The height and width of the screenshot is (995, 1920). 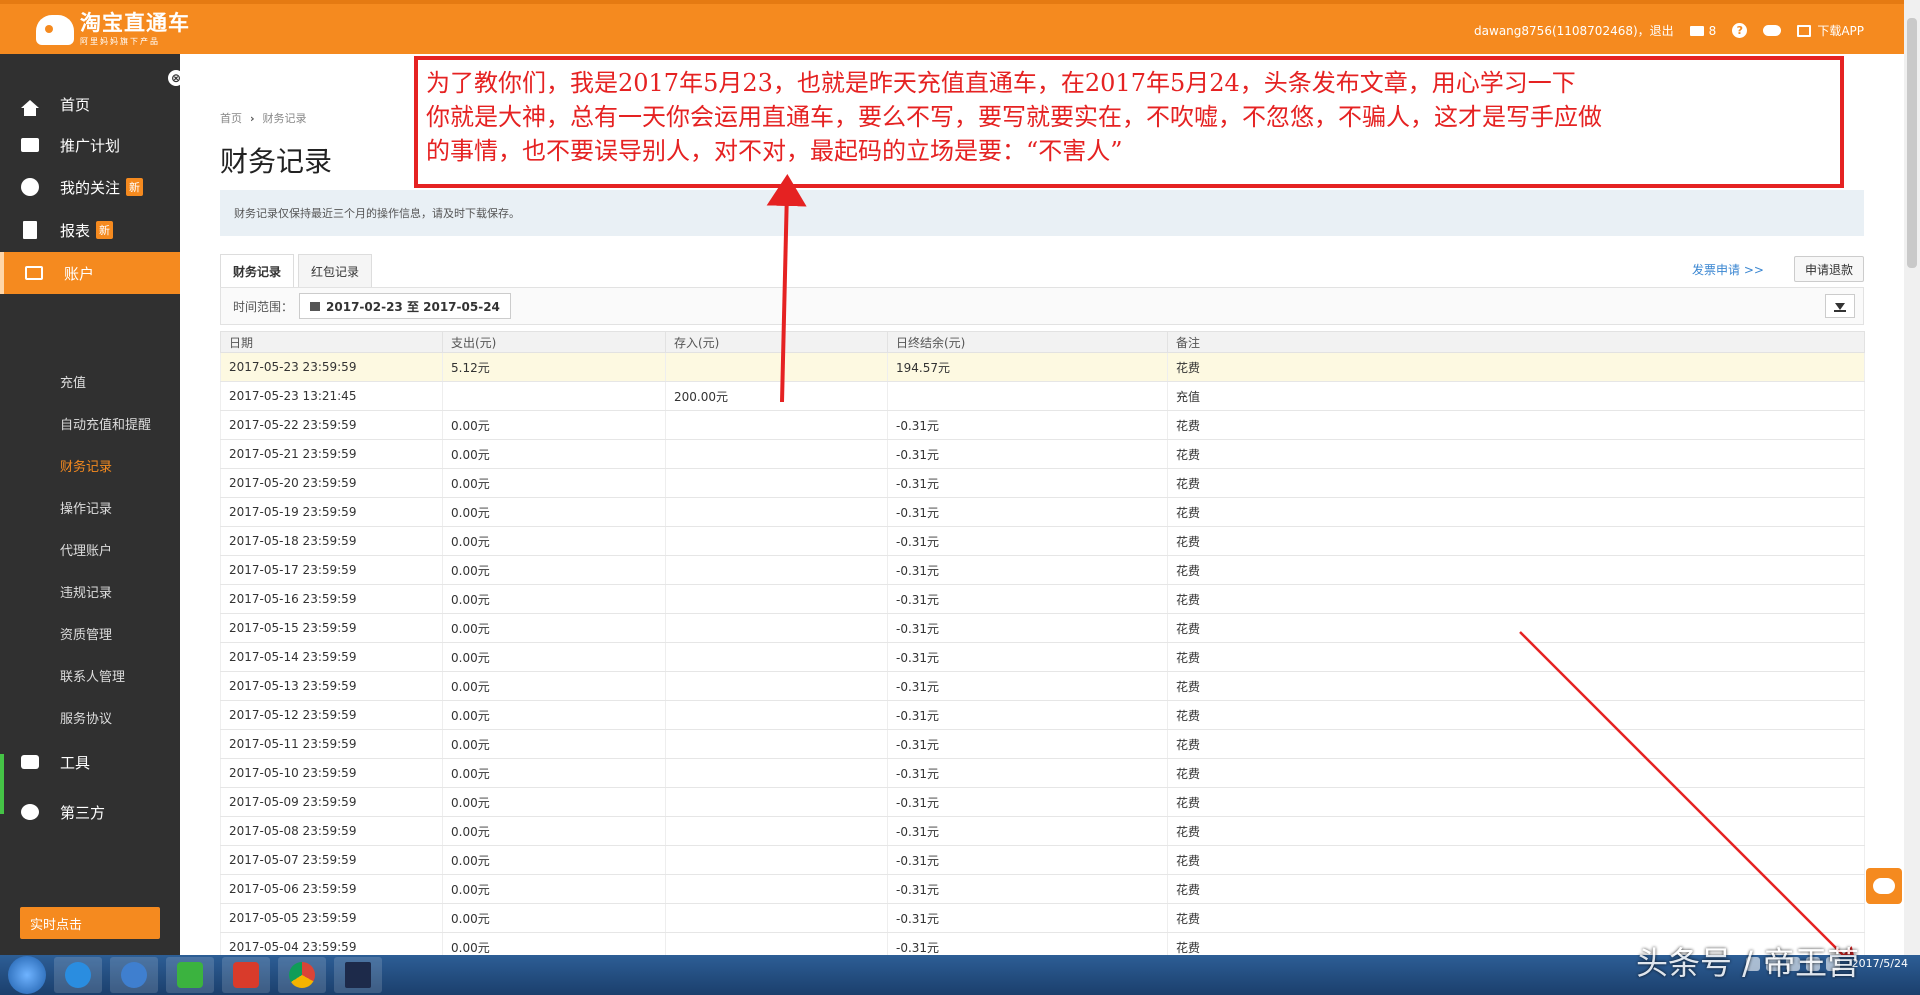 What do you see at coordinates (1728, 269) in the screenshot?
I see `invoice-request-link: 发票申请 >>` at bounding box center [1728, 269].